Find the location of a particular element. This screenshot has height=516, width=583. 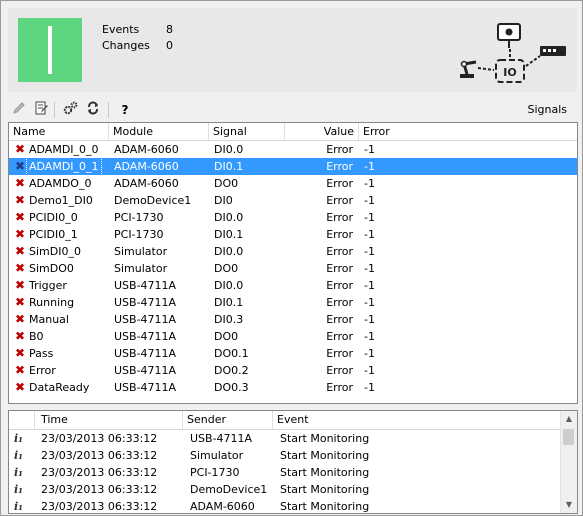

status-indicator is located at coordinates (50, 50).